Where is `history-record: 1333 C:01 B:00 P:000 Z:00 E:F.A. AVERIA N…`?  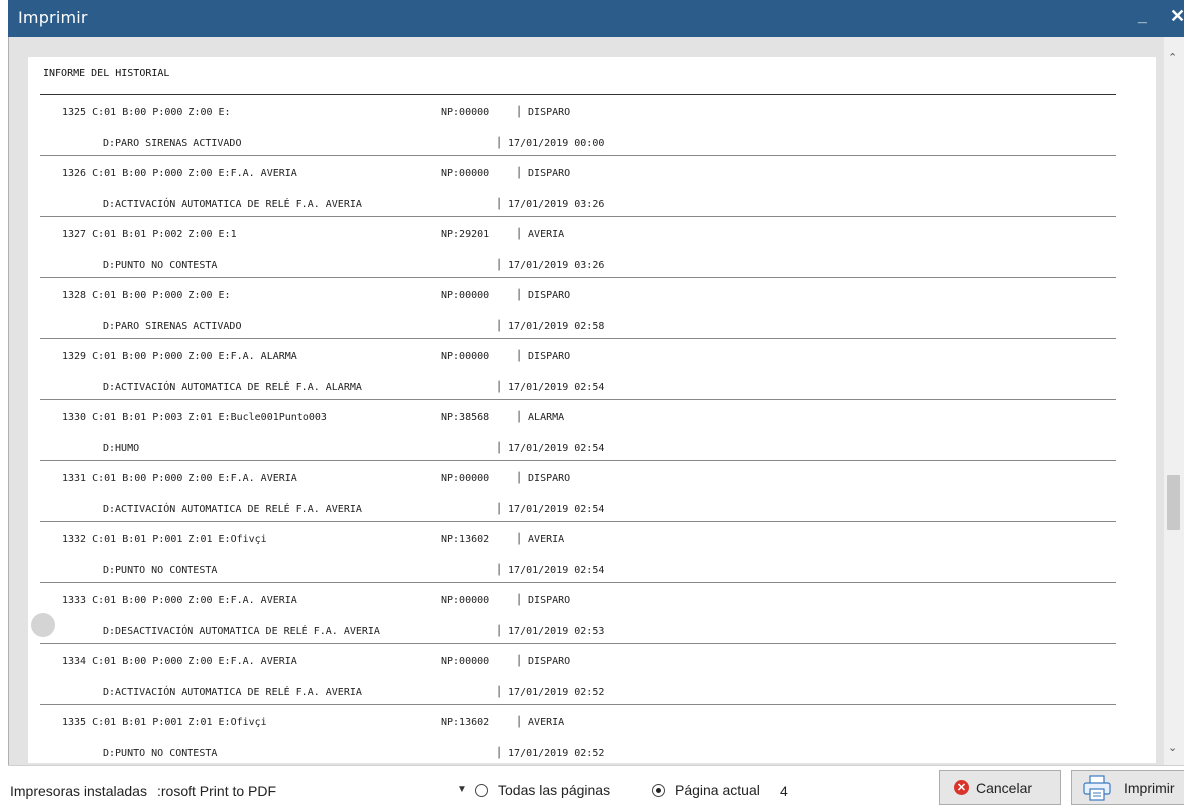
history-record: 1333 C:01 B:00 P:000 Z:00 E:F.A. AVERIA N… is located at coordinates (592, 613).